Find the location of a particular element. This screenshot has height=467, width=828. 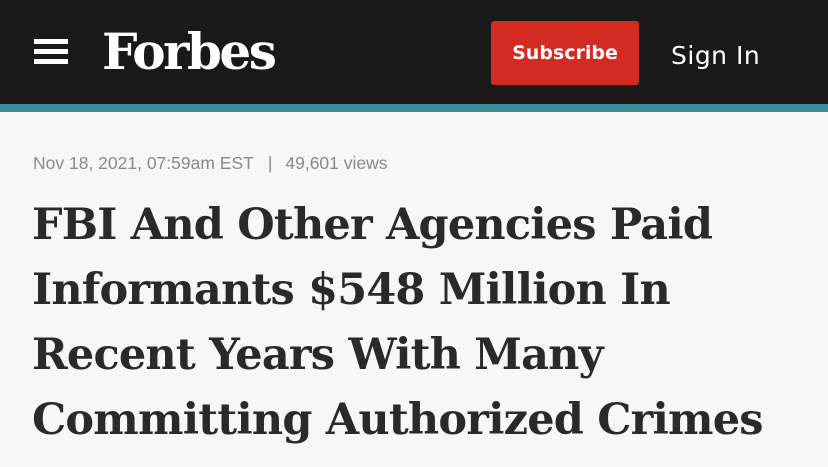

headline-line: Informants $548 Million In is located at coordinates (351, 290).